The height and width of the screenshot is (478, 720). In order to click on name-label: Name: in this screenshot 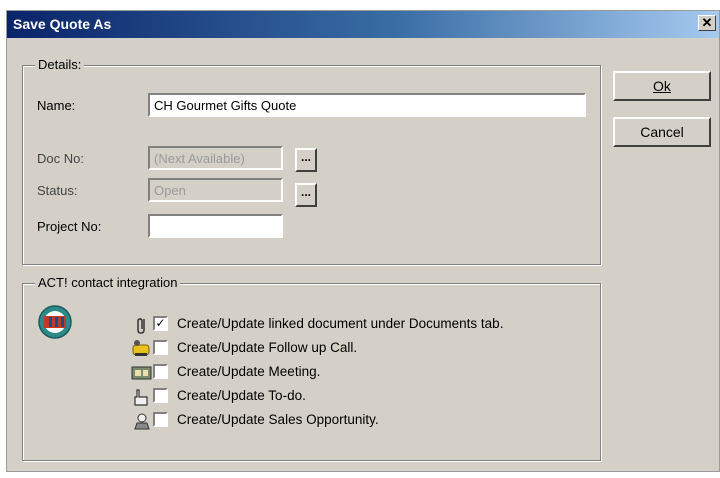, I will do `click(56, 105)`.